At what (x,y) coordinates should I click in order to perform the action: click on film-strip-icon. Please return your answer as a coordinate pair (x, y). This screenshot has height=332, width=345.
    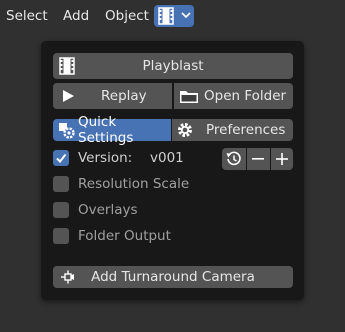
    Looking at the image, I should click on (166, 16).